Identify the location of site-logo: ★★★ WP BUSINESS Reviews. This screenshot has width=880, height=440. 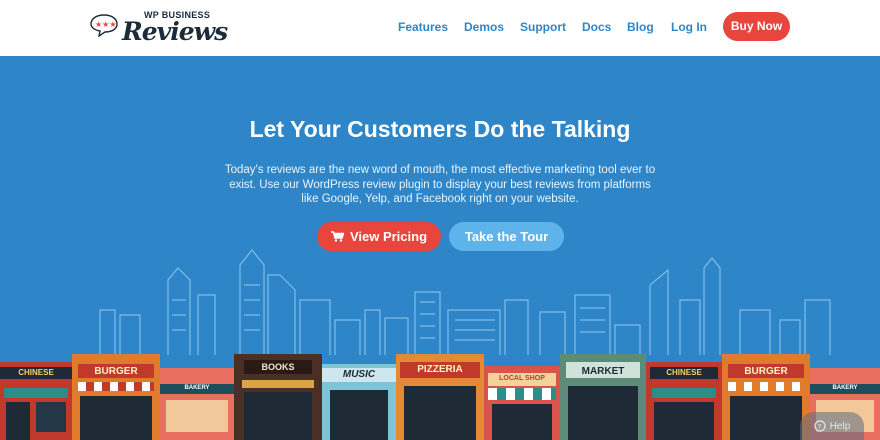
(159, 27).